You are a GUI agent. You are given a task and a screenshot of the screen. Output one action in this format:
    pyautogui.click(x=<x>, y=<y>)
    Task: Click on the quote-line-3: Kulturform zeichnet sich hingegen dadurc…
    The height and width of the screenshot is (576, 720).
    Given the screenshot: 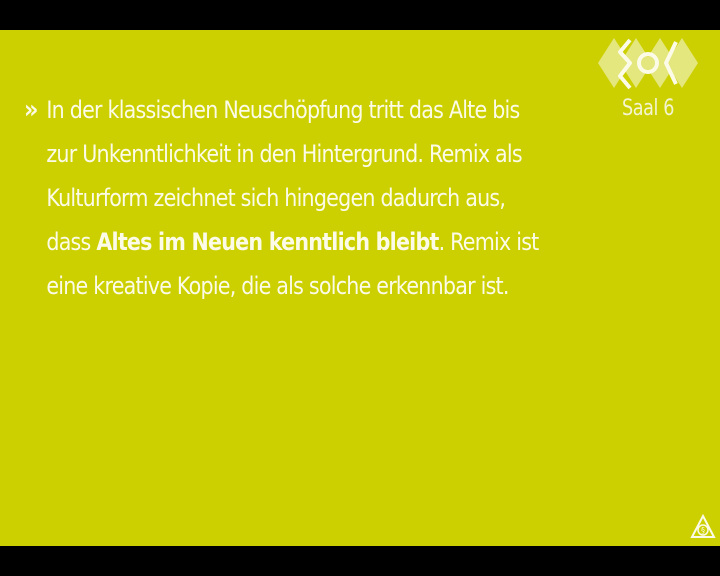 What is the action you would take?
    pyautogui.click(x=276, y=198)
    